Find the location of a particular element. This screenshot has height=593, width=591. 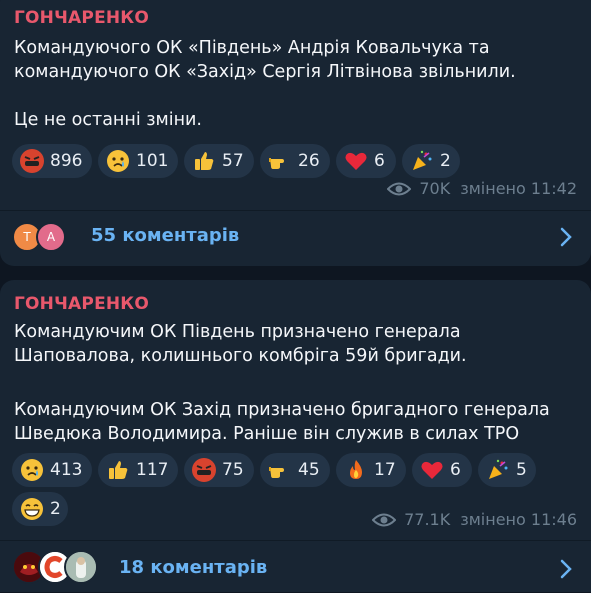

comments-bar: 18 коментарів is located at coordinates (295, 567).